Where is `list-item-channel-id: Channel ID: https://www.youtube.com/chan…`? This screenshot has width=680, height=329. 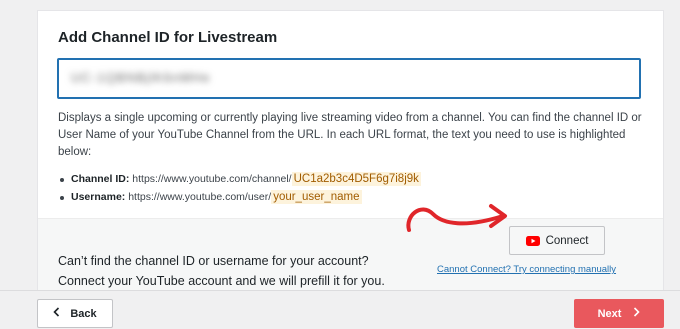
list-item-channel-id: Channel ID: https://www.youtube.com/chan… is located at coordinates (353, 179).